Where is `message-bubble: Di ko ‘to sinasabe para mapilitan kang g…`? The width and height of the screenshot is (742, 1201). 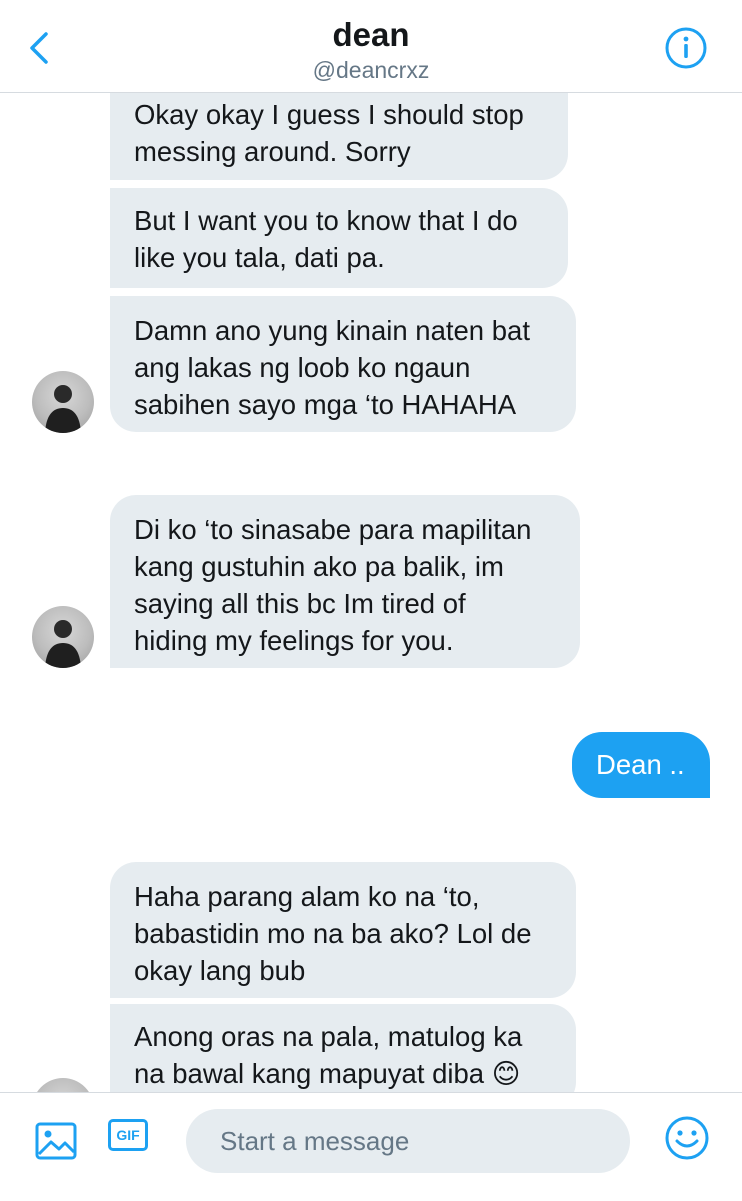
message-bubble: Di ko ‘to sinasabe para mapilitan kang g… is located at coordinates (345, 581).